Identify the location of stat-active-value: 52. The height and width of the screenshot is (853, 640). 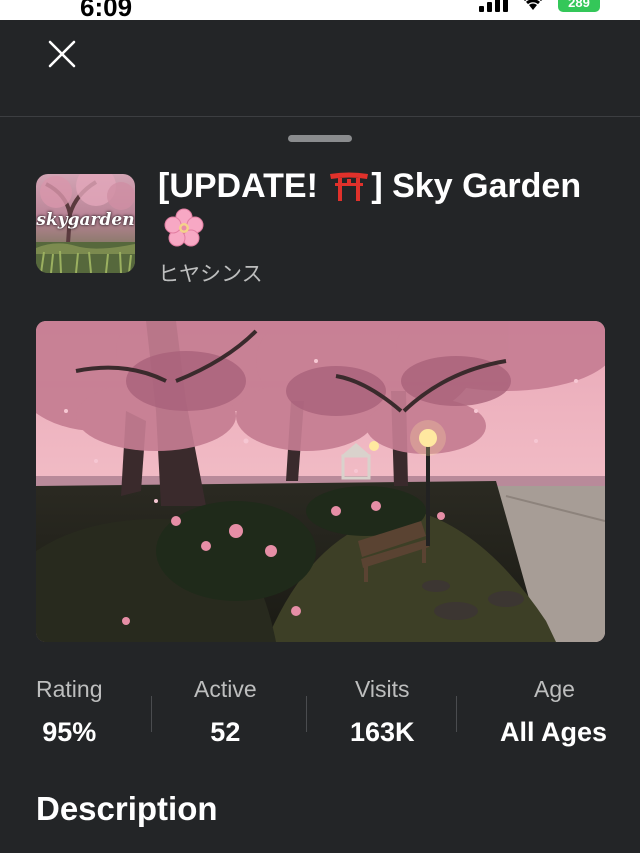
(225, 732).